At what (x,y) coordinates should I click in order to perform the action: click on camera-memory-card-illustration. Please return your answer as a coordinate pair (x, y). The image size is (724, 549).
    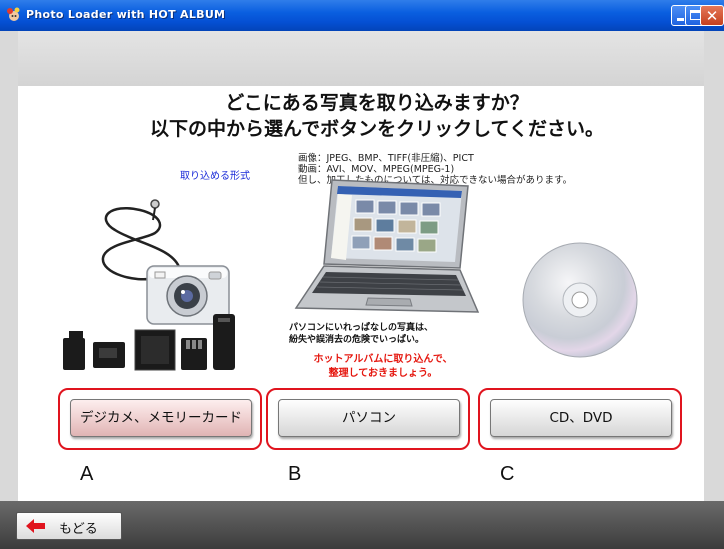
    Looking at the image, I should click on (149, 285).